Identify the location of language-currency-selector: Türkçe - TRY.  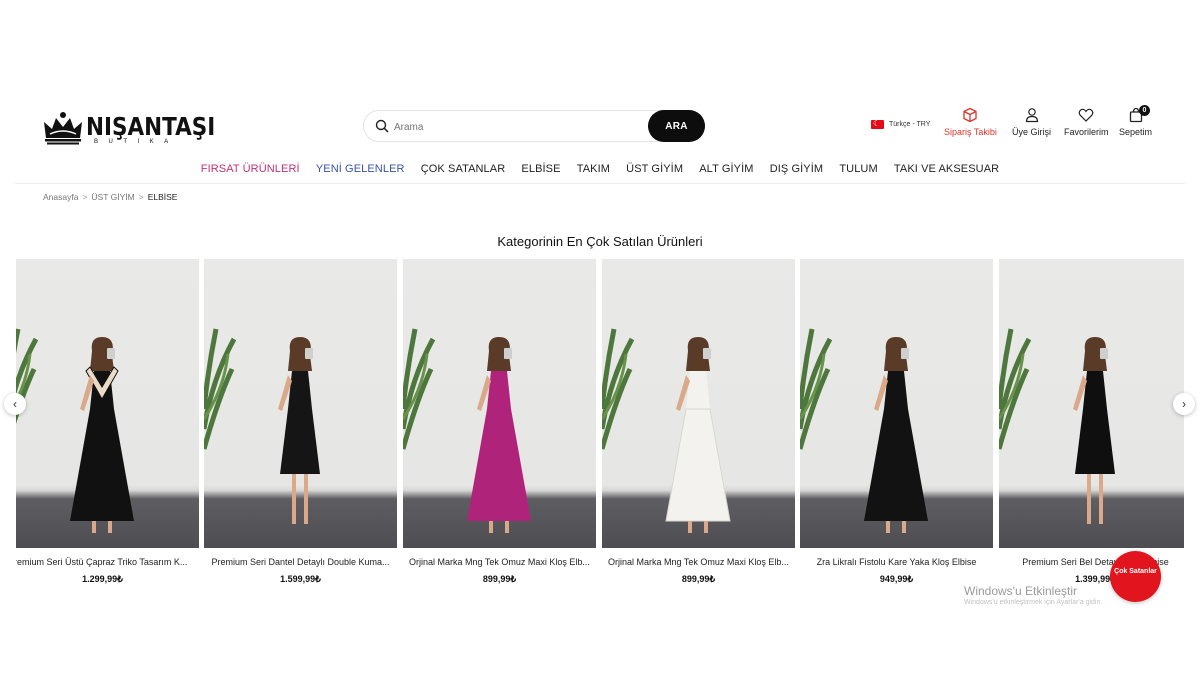
(901, 124).